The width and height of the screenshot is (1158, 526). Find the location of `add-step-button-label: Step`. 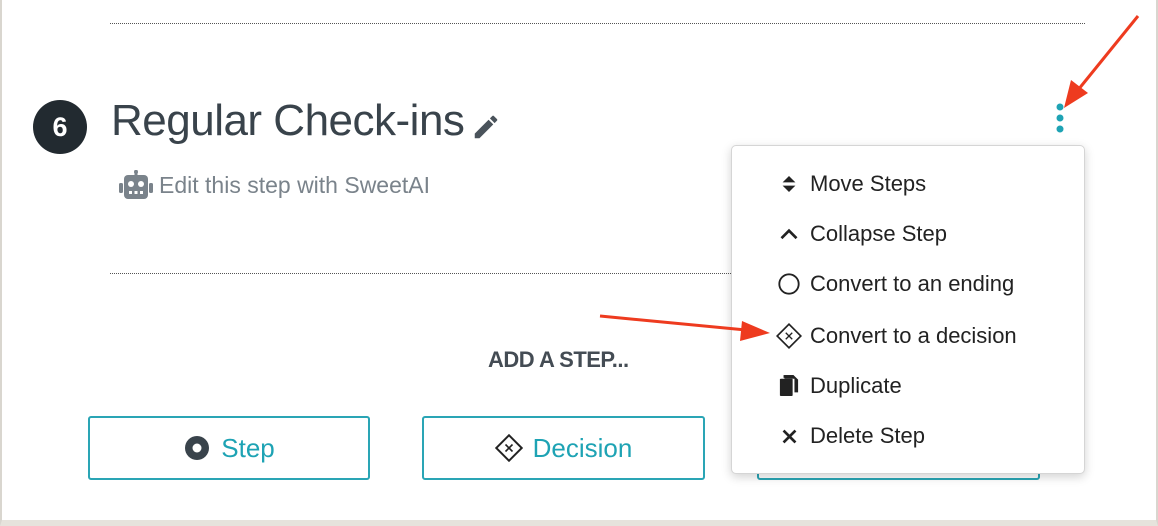

add-step-button-label: Step is located at coordinates (248, 447).